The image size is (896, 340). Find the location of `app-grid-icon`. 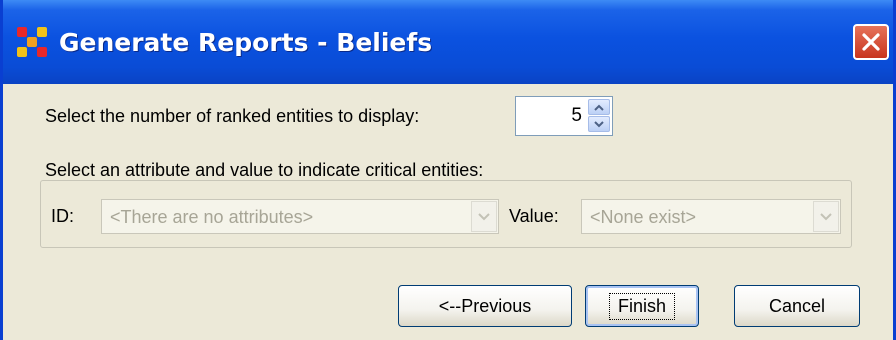

app-grid-icon is located at coordinates (32, 42).